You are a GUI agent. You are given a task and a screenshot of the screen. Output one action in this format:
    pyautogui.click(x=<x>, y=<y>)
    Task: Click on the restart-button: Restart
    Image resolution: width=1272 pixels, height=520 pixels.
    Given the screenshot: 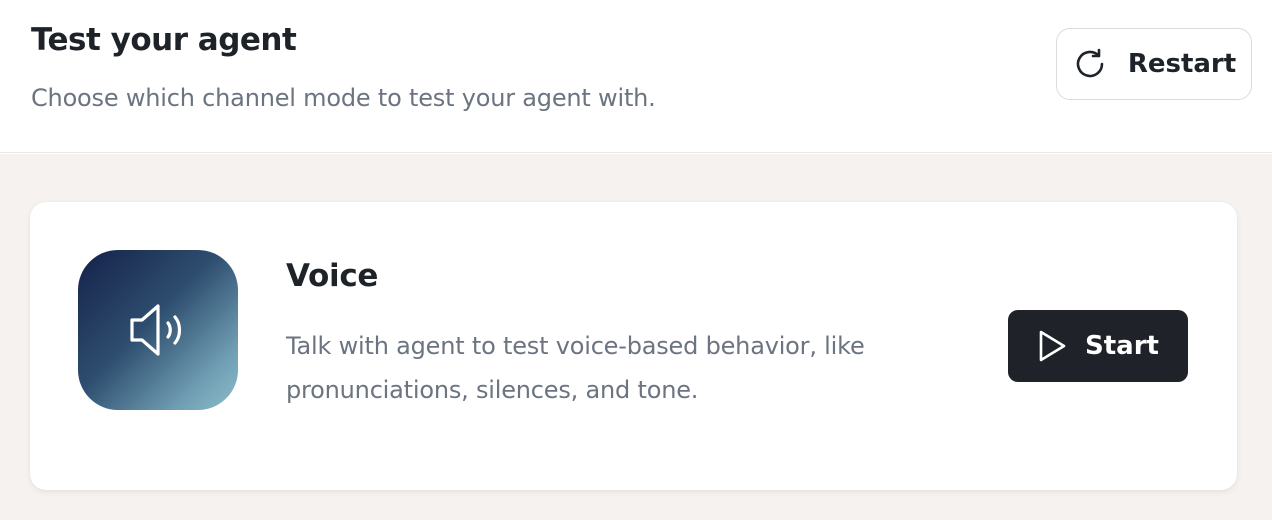 What is the action you would take?
    pyautogui.click(x=1154, y=64)
    